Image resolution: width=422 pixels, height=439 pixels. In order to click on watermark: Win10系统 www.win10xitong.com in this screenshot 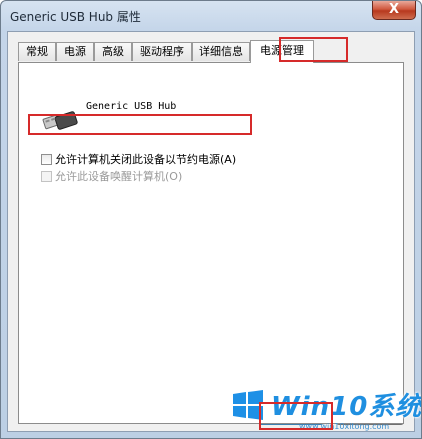, I will do `click(326, 411)`.